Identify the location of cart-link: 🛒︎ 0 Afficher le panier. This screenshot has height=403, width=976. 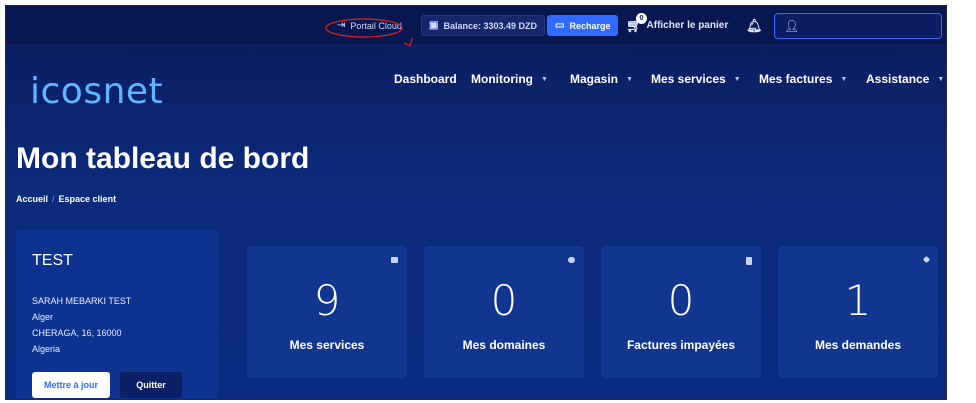
(677, 24).